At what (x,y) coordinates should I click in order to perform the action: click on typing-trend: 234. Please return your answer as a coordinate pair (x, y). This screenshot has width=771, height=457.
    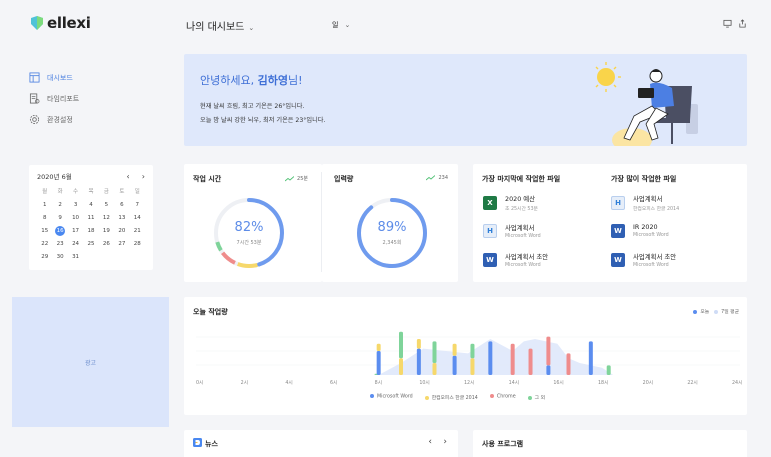
    Looking at the image, I should click on (437, 178).